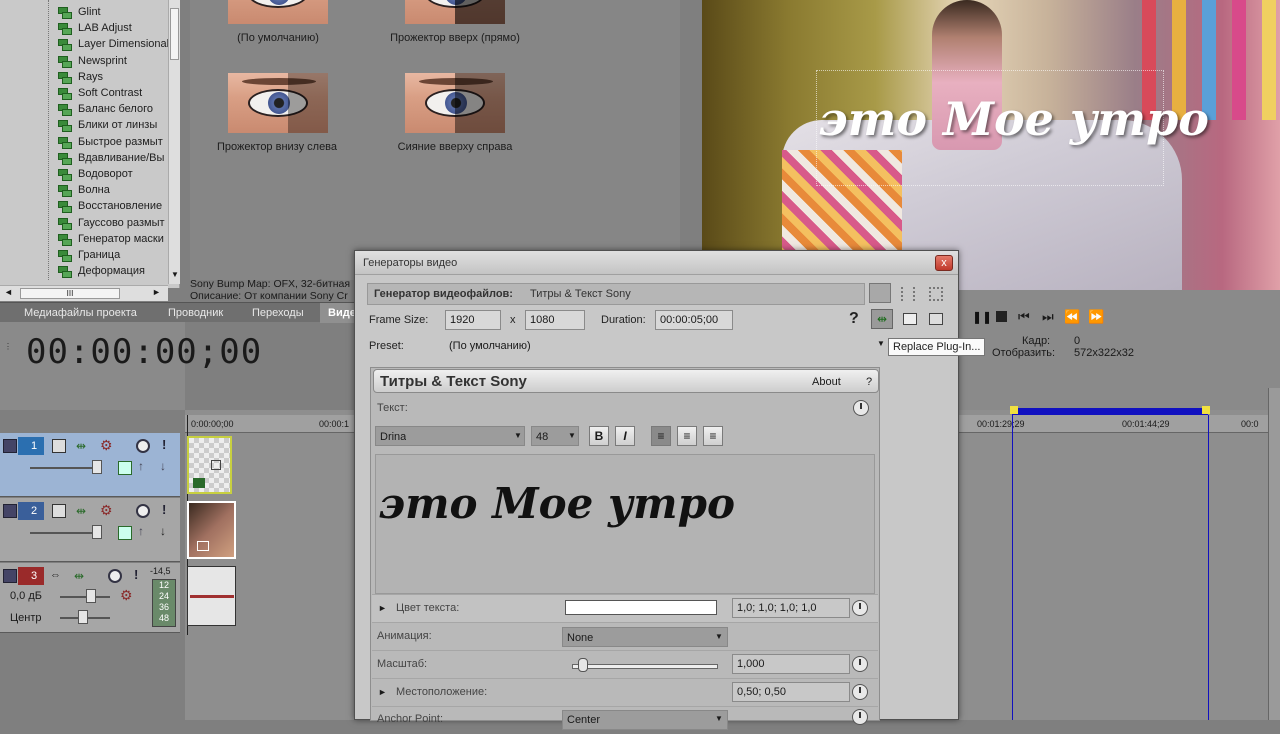 Image resolution: width=1280 pixels, height=734 pixels. I want to click on help-icon: ?, so click(854, 319).